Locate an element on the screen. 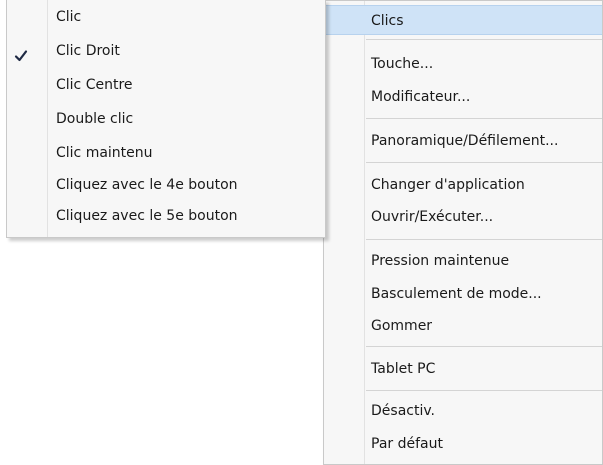 Image resolution: width=603 pixels, height=465 pixels. menu-item-desactiv: Désactiv. is located at coordinates (463, 411).